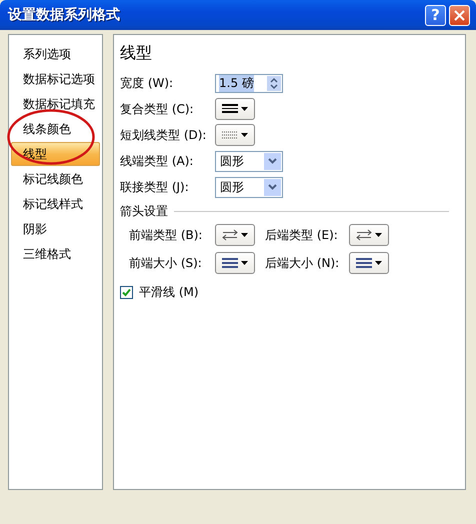  What do you see at coordinates (147, 83) in the screenshot?
I see `field-label: 宽度 (W):` at bounding box center [147, 83].